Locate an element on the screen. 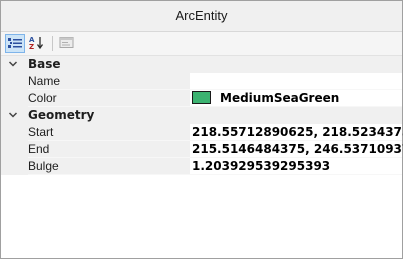 This screenshot has width=403, height=259. sort-az-icon: A Z is located at coordinates (36, 43).